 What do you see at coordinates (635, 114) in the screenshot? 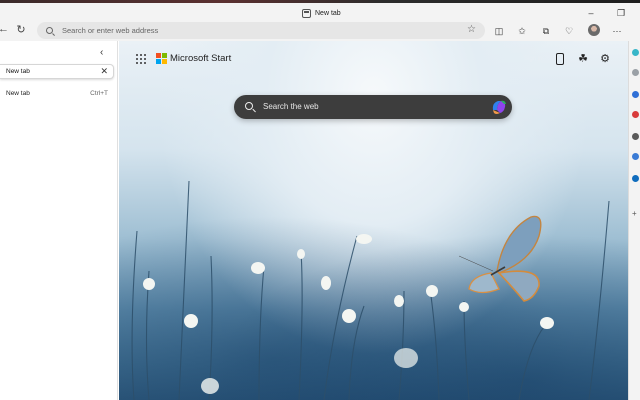
I see `tools-icon` at bounding box center [635, 114].